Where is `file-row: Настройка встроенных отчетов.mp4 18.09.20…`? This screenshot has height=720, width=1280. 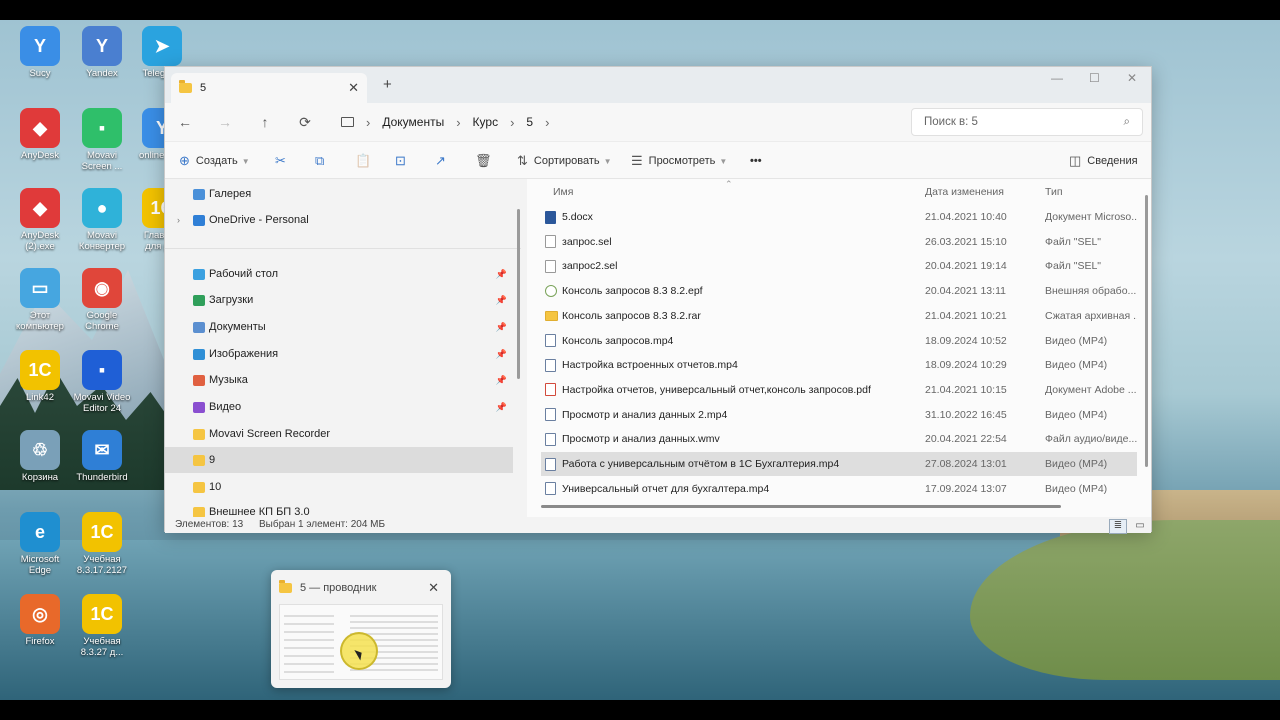
file-row: Настройка встроенных отчетов.mp4 18.09.20… is located at coordinates (839, 365).